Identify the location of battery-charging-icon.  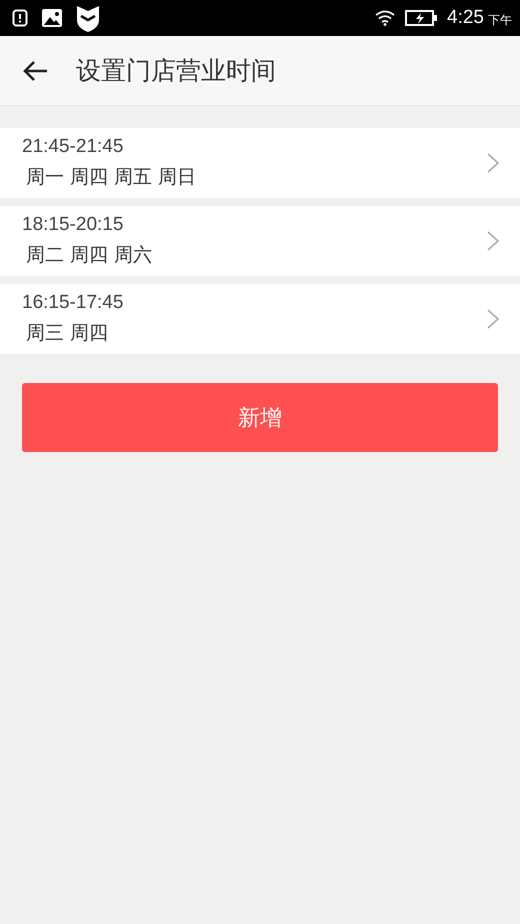
(421, 18).